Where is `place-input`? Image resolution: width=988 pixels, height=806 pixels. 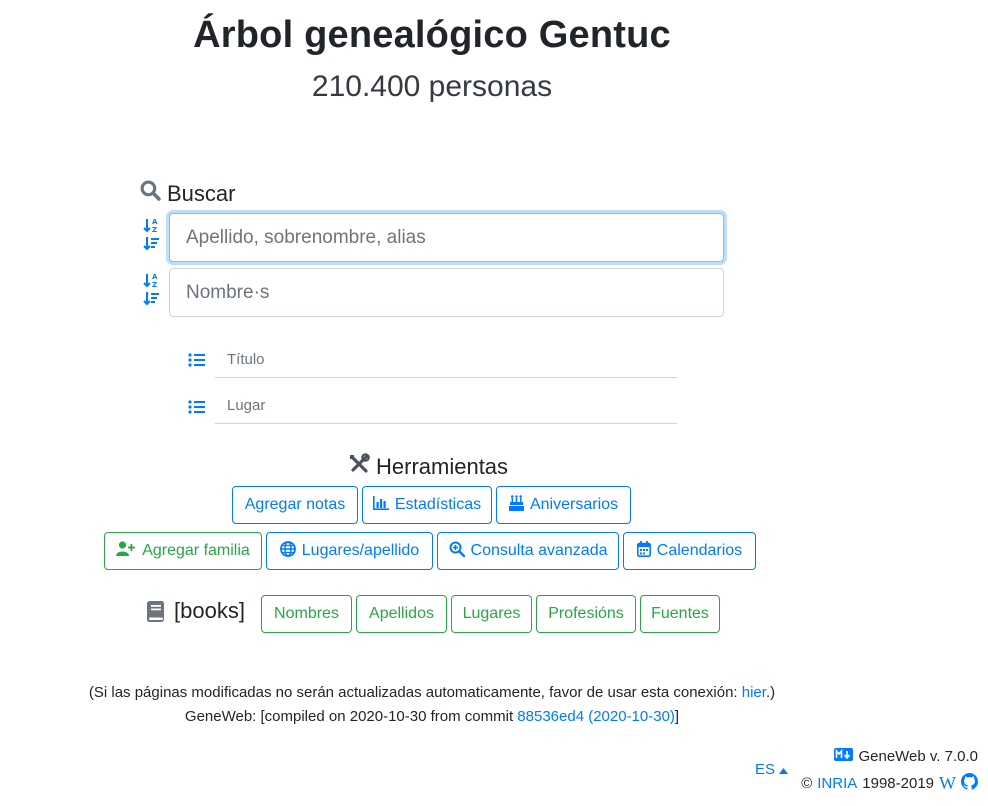
place-input is located at coordinates (446, 406).